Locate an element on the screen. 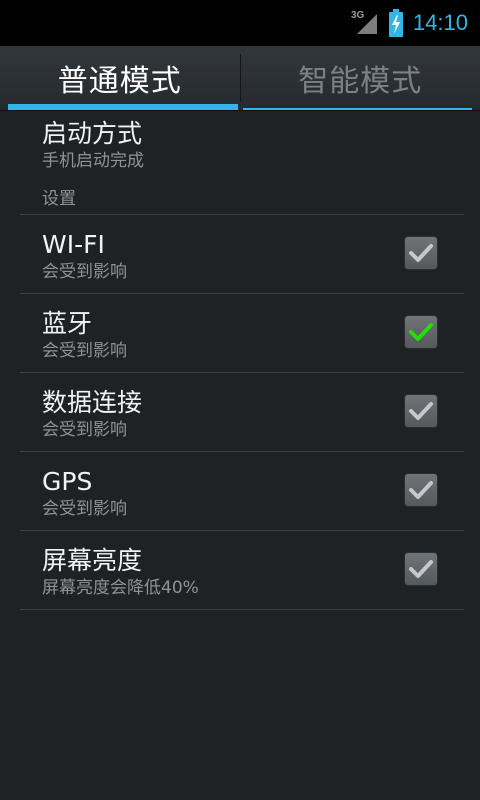  setting-title: 蓝牙 is located at coordinates (67, 323).